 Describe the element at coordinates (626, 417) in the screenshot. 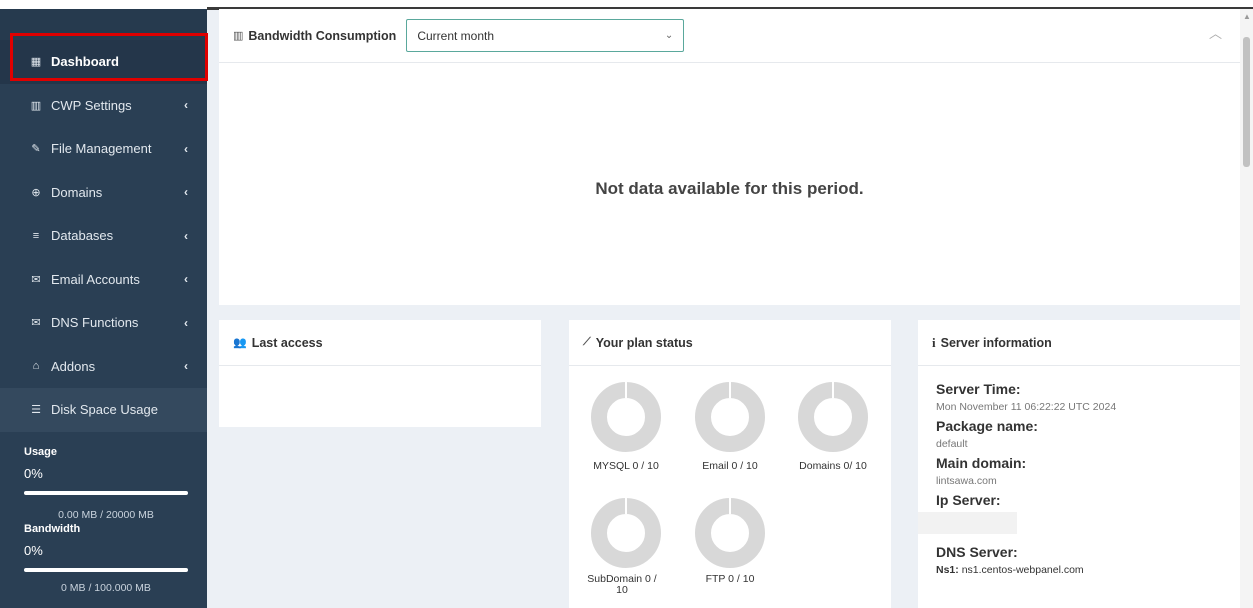

I see `mysql-donut` at that location.